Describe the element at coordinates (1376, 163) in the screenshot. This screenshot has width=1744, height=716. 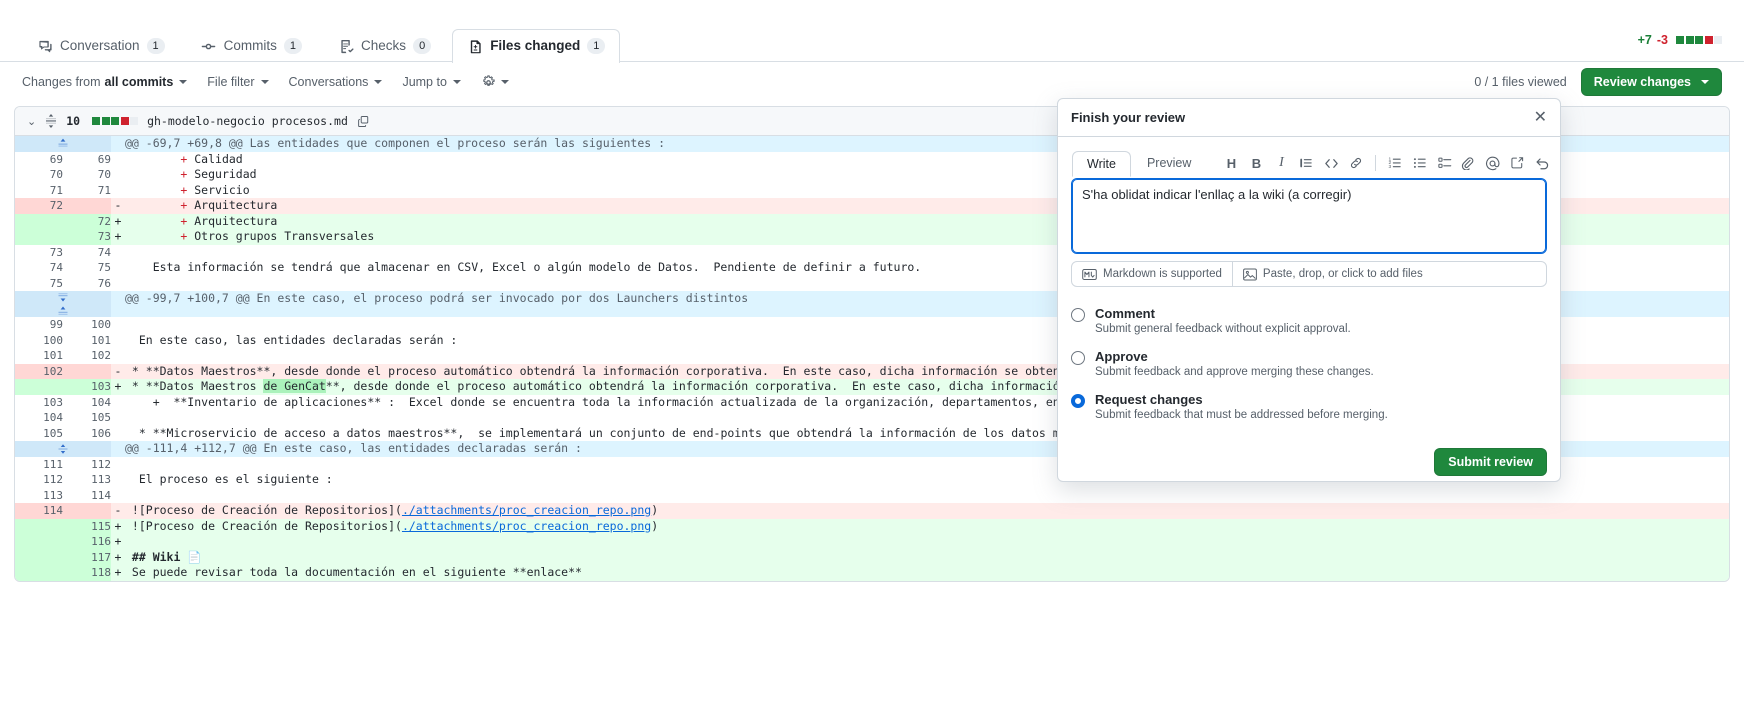
I see `toolbar-divider` at that location.